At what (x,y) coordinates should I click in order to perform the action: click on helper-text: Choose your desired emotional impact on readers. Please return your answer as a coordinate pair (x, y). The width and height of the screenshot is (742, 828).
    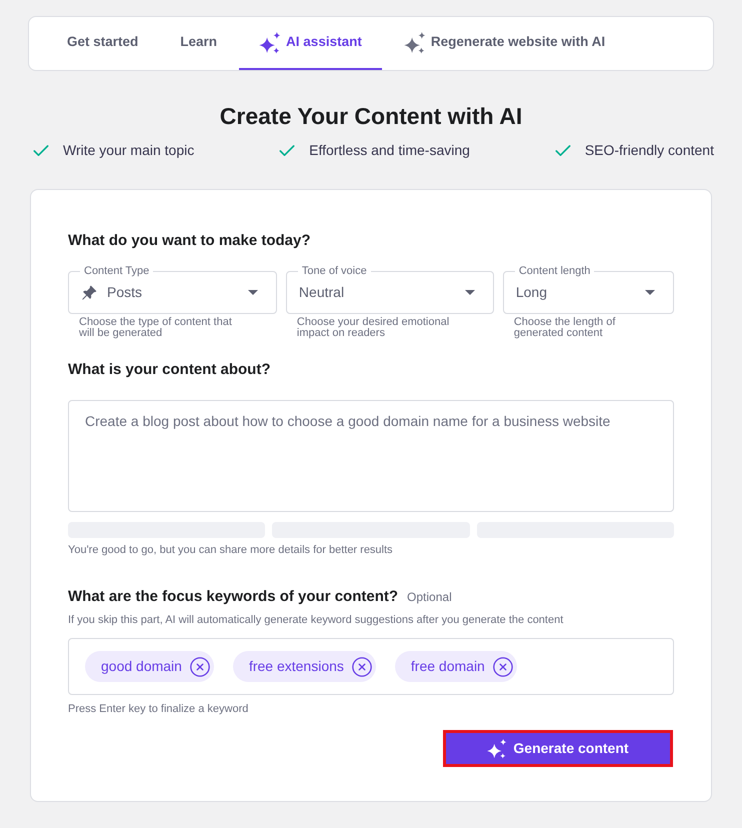
    Looking at the image, I should click on (373, 328).